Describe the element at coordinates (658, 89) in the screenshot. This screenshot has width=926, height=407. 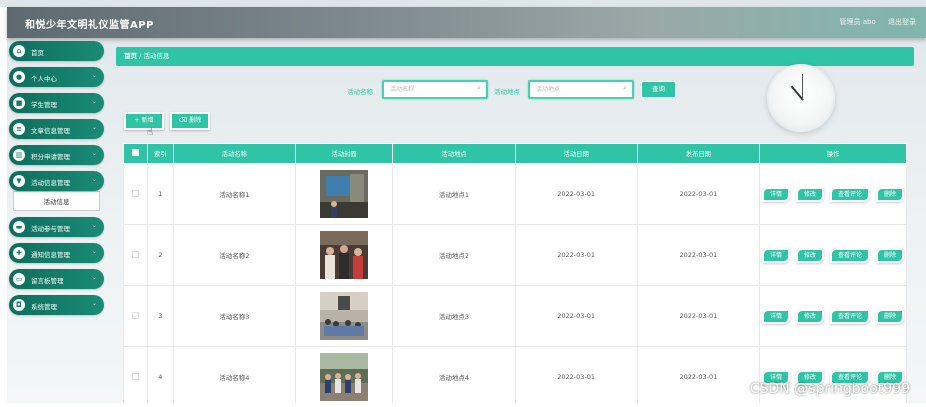
I see `query-button: 查询` at that location.